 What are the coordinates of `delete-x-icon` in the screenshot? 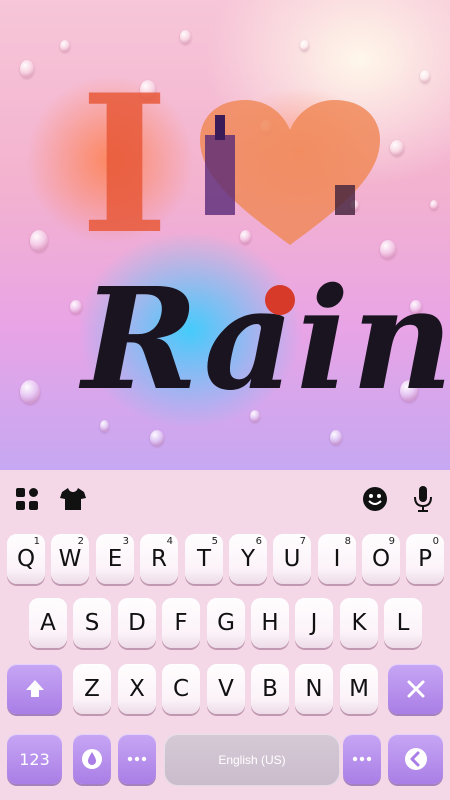 It's located at (415, 689).